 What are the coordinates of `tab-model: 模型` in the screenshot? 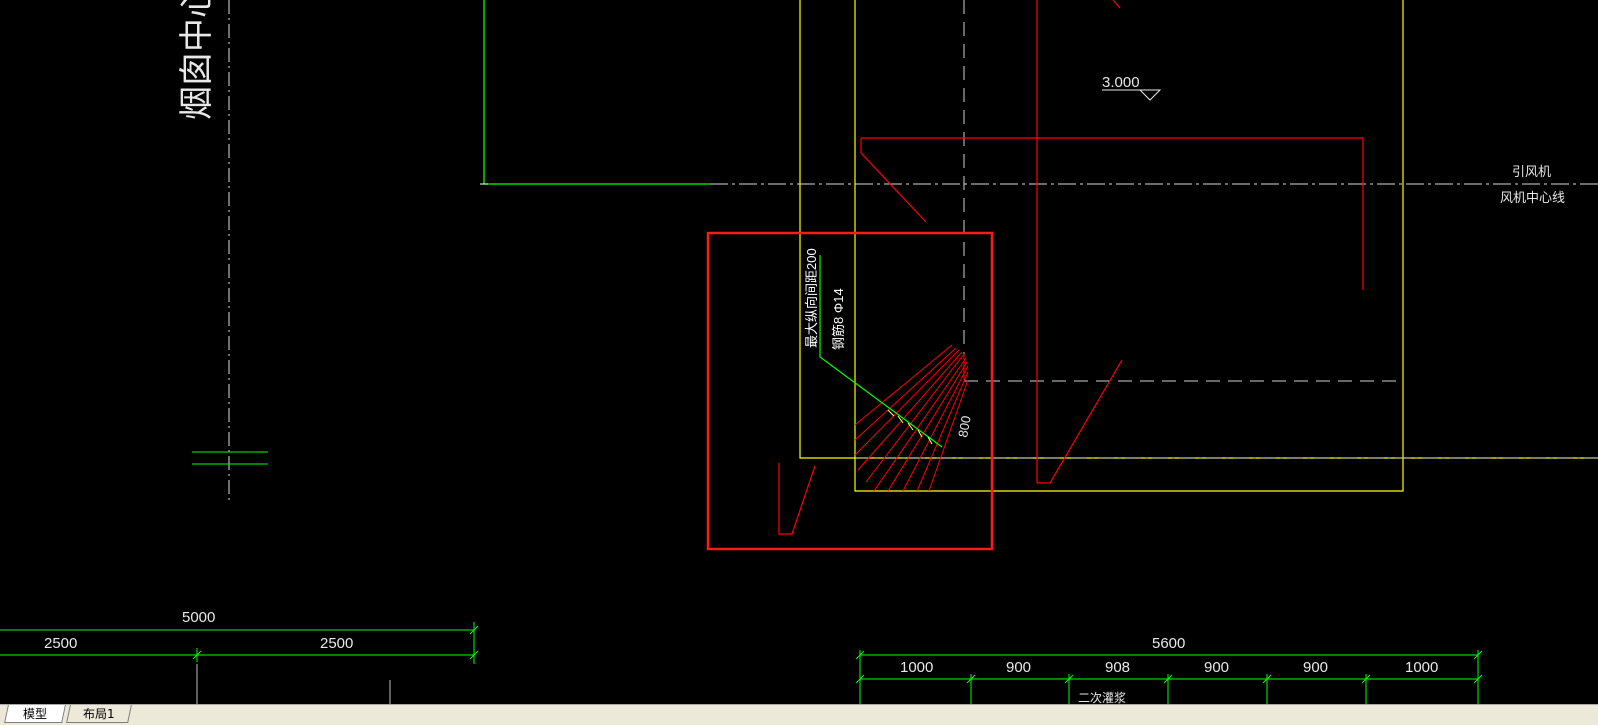 It's located at (35, 714).